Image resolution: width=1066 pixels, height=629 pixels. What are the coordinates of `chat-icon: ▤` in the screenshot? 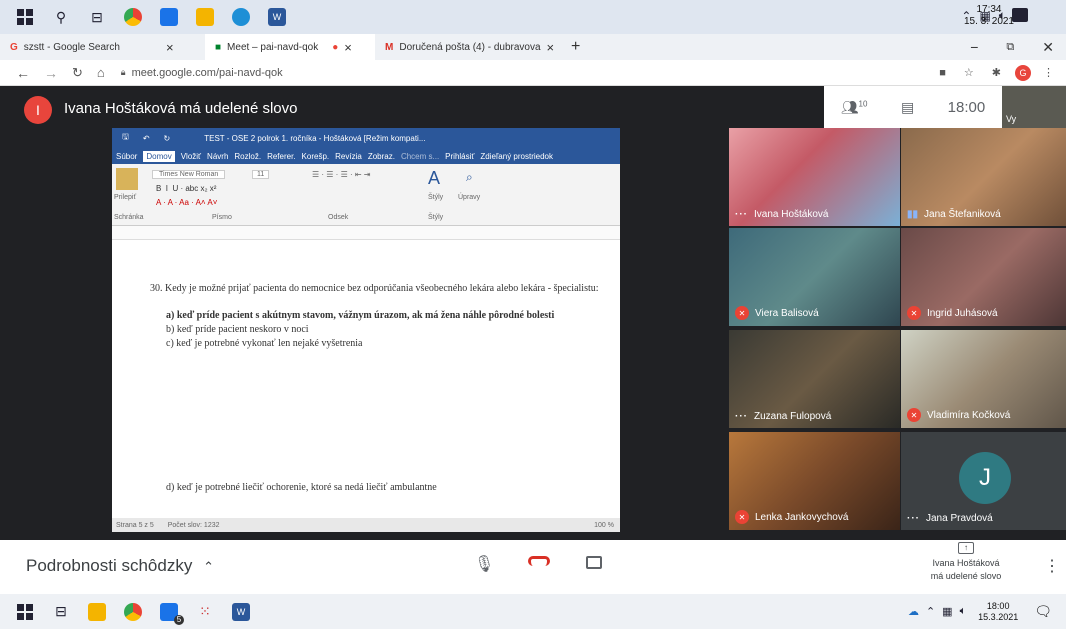 It's located at (907, 107).